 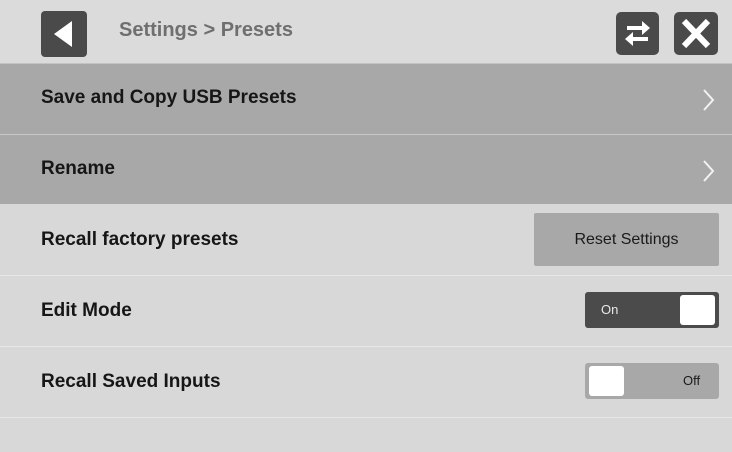 I want to click on recall-factory-presets-label: Recall factory presets, so click(x=140, y=239).